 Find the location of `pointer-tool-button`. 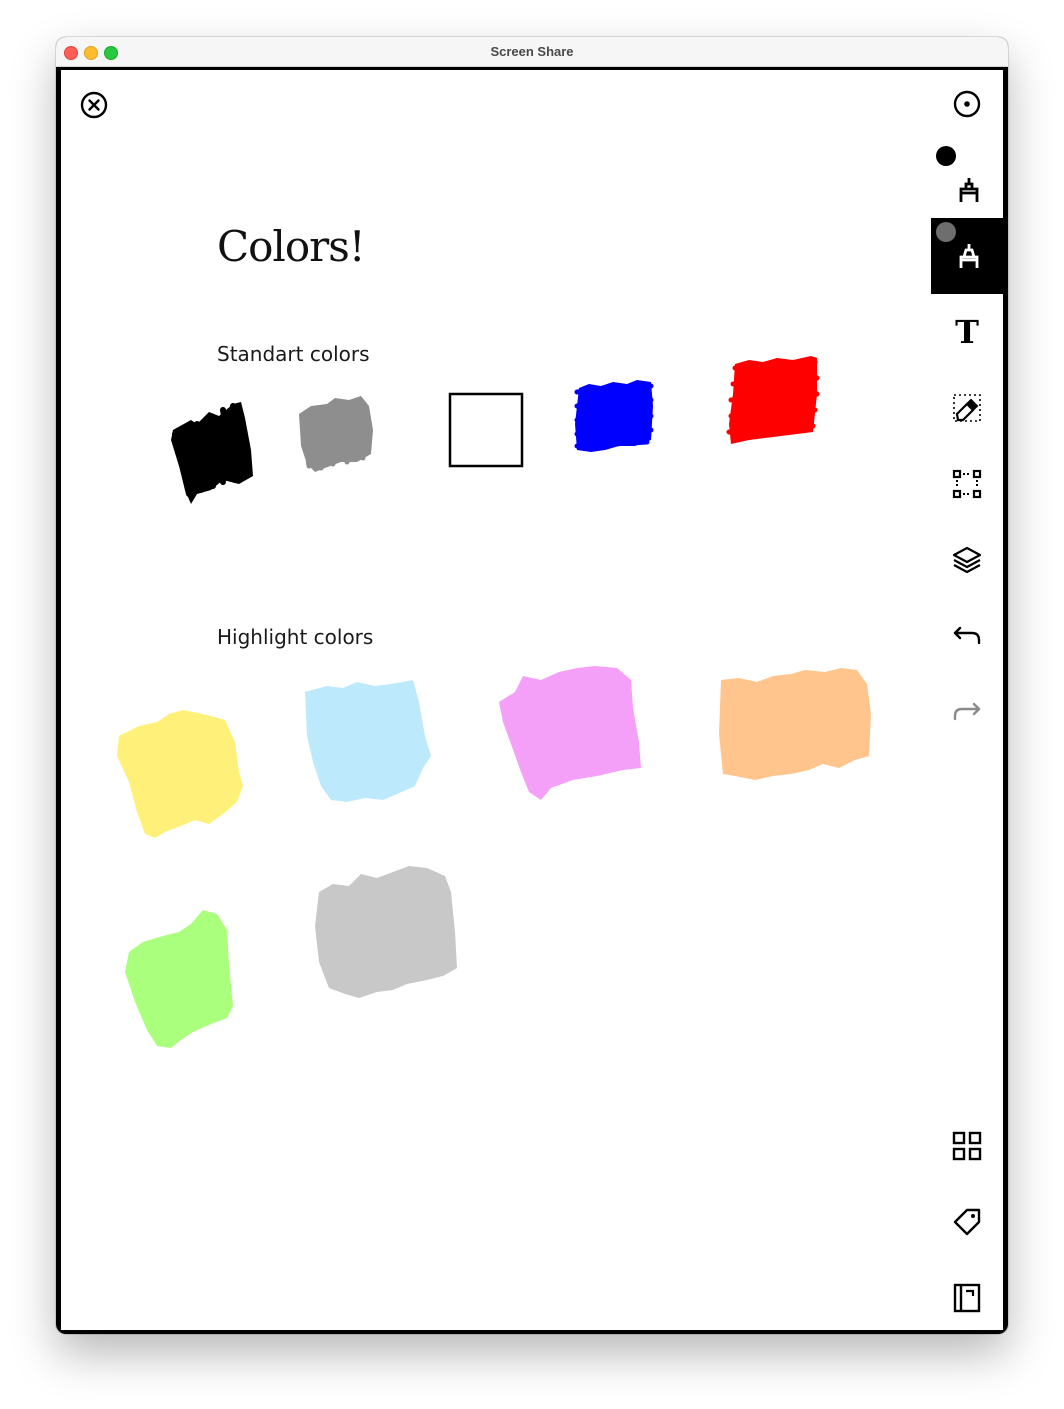

pointer-tool-button is located at coordinates (967, 106).